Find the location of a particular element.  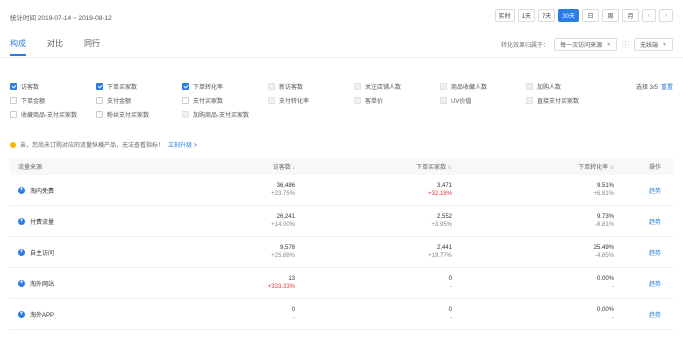

visitors-value: 9,578 is located at coordinates (287, 248).